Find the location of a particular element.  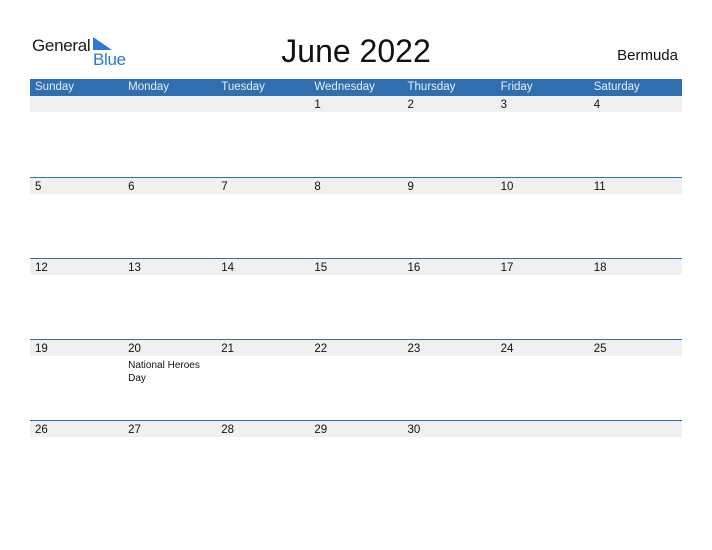

weekday-wednesday: Wednesday is located at coordinates (344, 87).